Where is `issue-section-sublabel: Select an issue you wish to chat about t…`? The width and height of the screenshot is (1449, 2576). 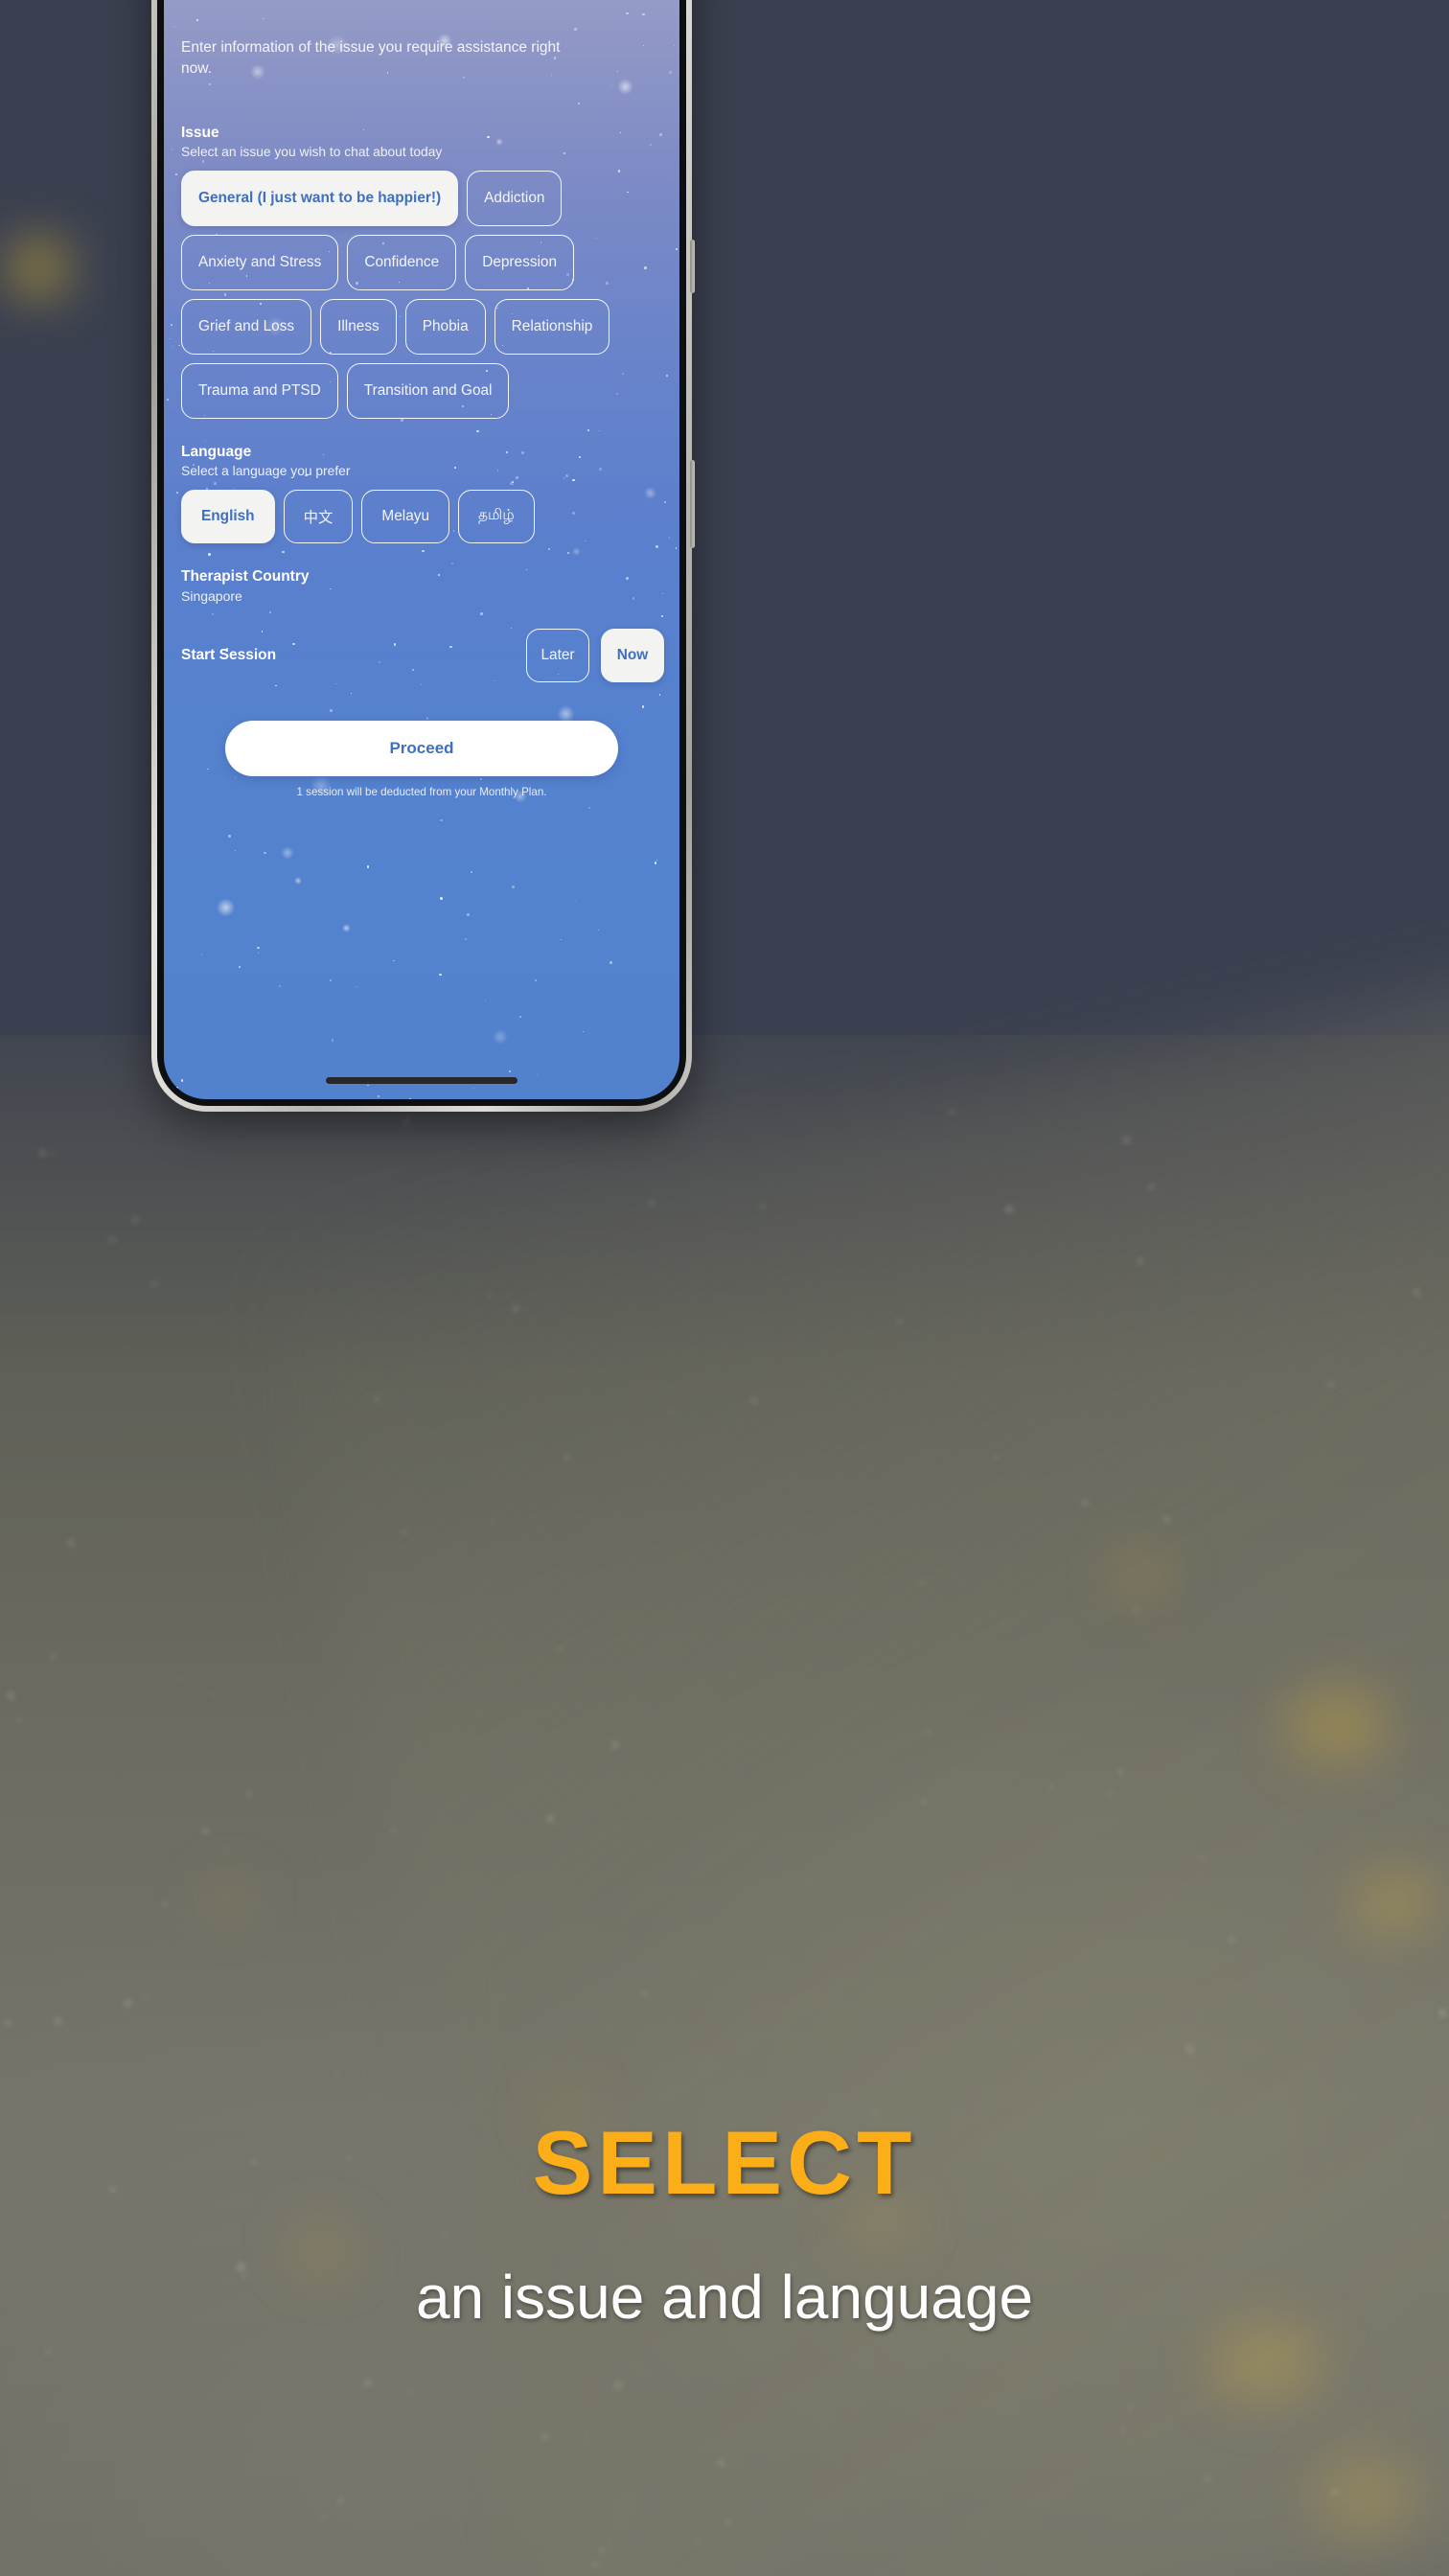
issue-section-sublabel: Select an issue you wish to chat about t… is located at coordinates (312, 151).